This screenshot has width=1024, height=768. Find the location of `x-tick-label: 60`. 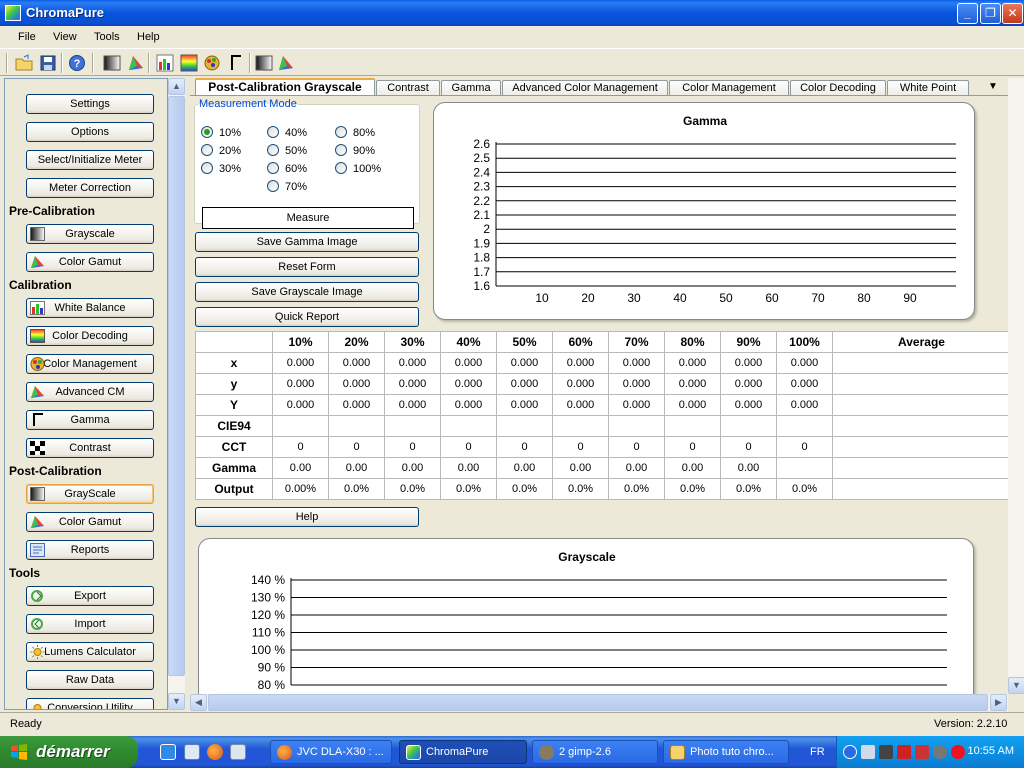

x-tick-label: 60 is located at coordinates (772, 298).